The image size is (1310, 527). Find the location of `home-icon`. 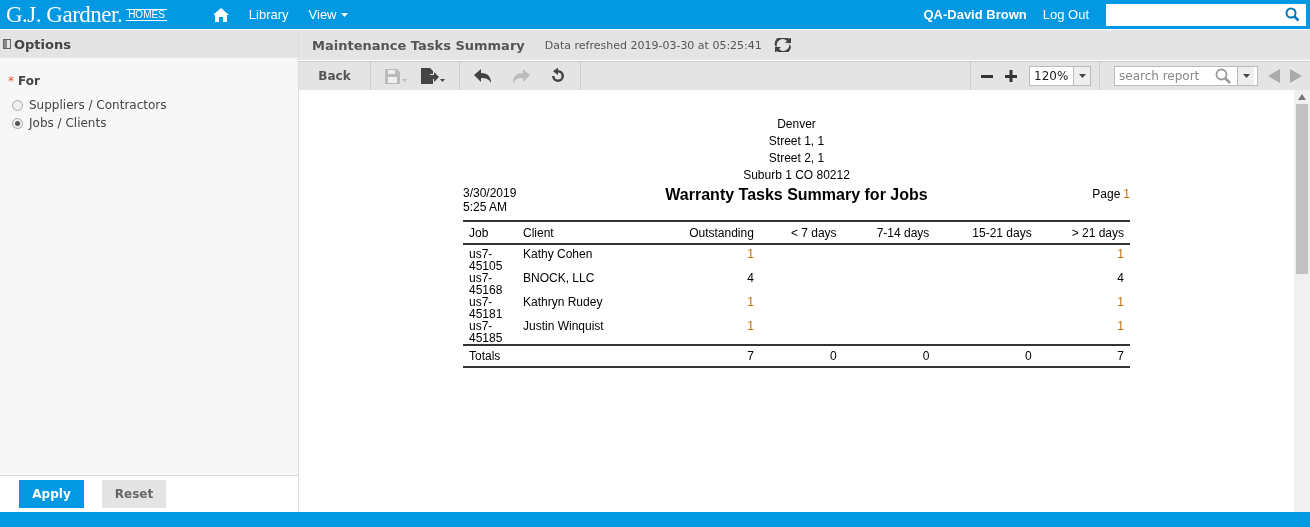

home-icon is located at coordinates (220, 14).